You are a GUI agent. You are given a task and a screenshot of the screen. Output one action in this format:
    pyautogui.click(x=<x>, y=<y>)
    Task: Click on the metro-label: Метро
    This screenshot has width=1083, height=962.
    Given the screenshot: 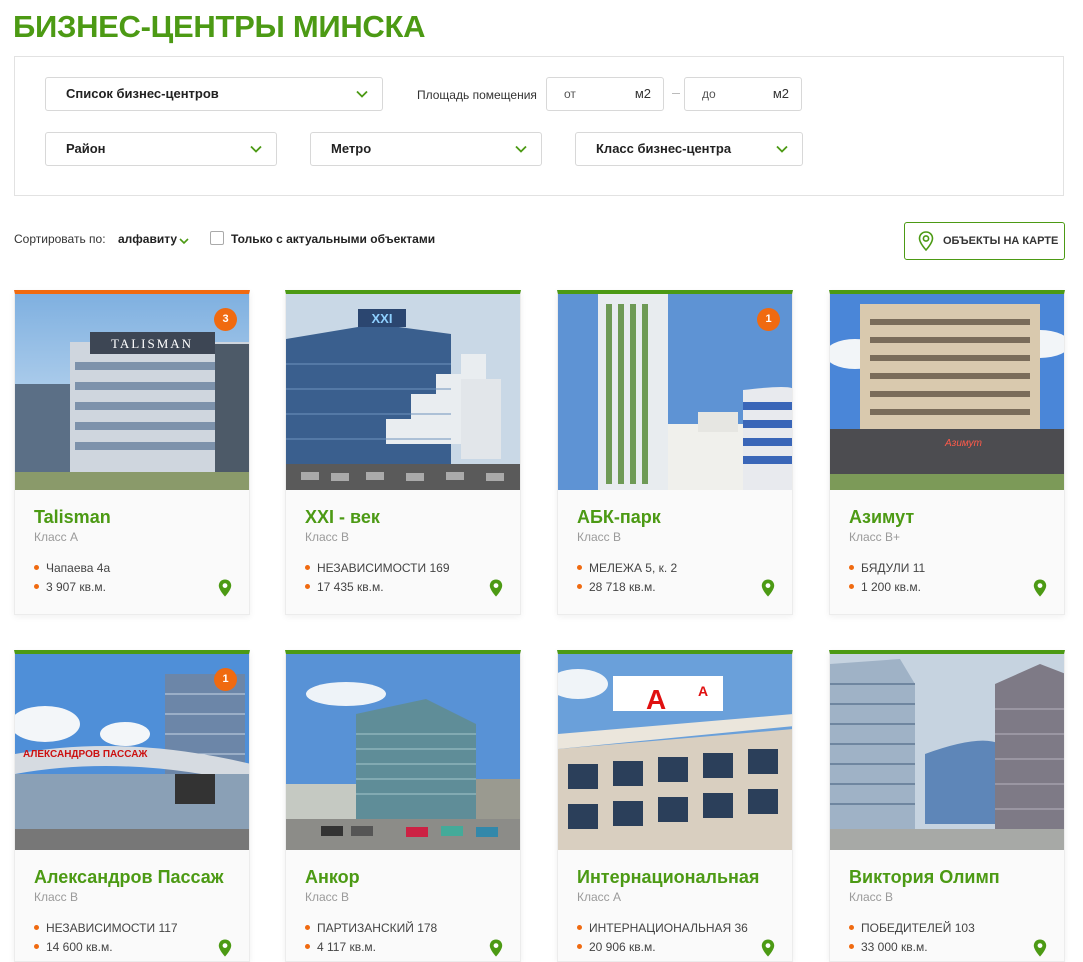 What is the action you would take?
    pyautogui.click(x=351, y=148)
    